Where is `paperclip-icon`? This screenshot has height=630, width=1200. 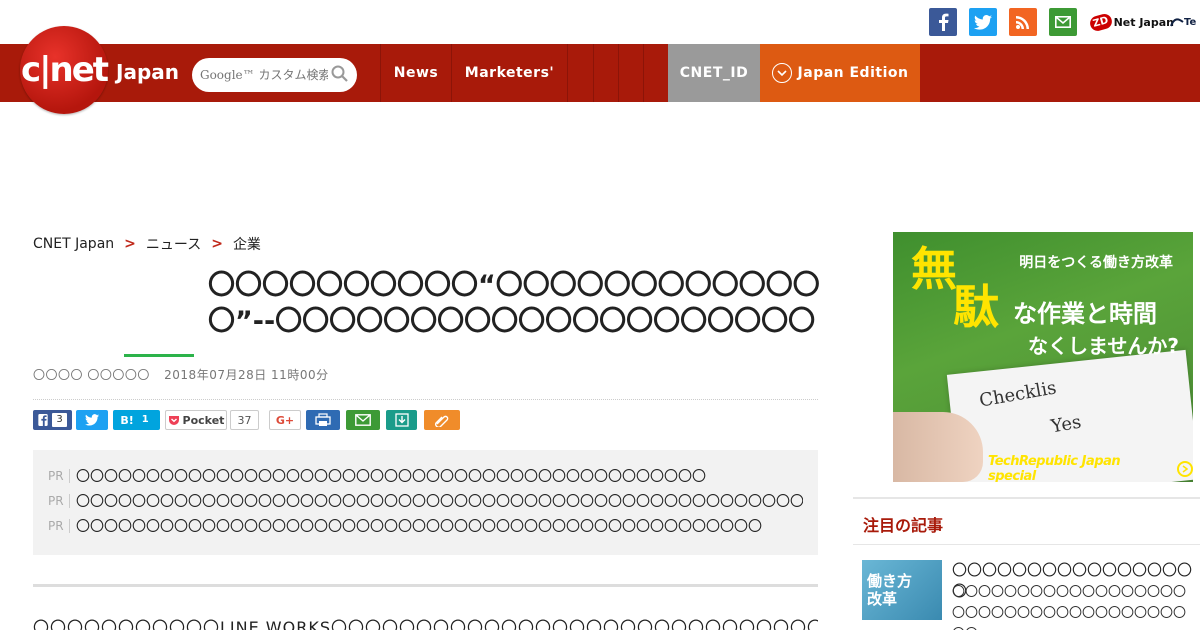
paperclip-icon is located at coordinates (442, 421).